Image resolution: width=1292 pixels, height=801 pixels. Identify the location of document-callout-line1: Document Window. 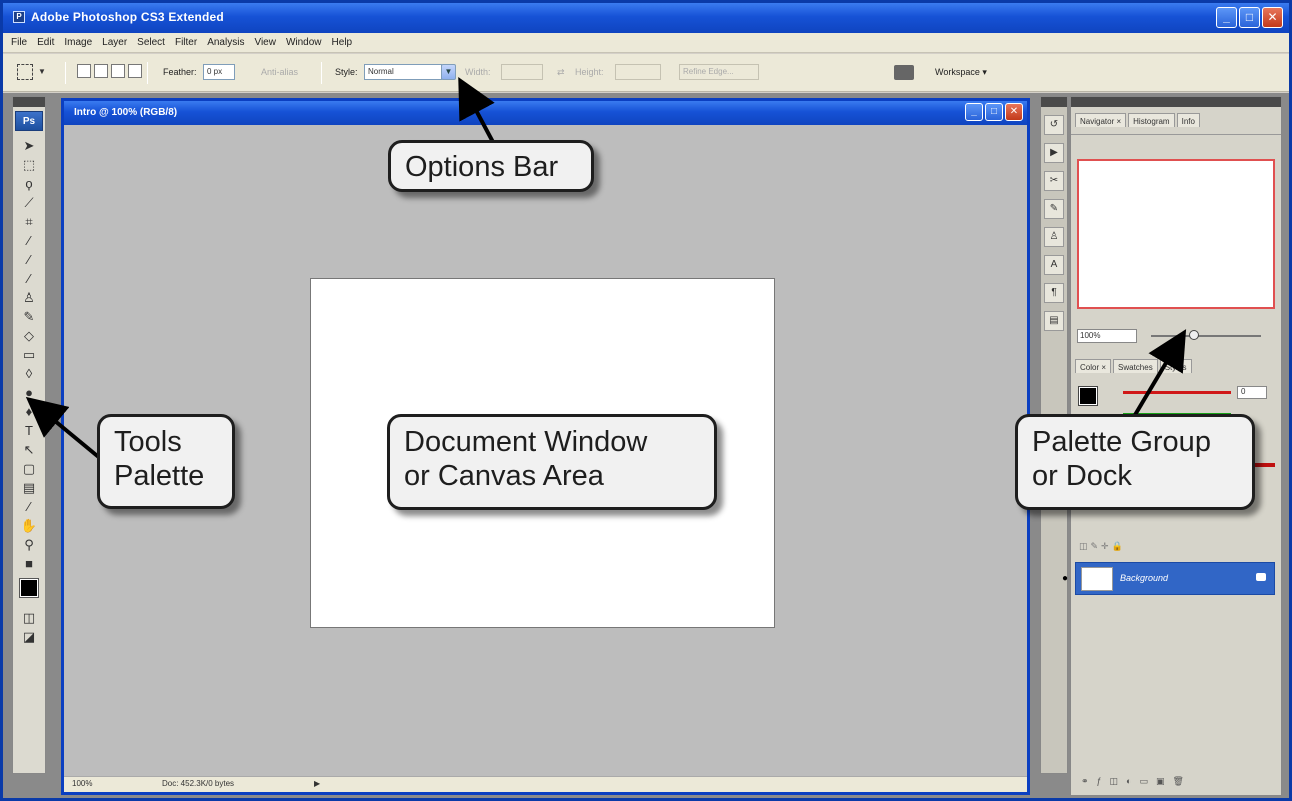
(526, 442).